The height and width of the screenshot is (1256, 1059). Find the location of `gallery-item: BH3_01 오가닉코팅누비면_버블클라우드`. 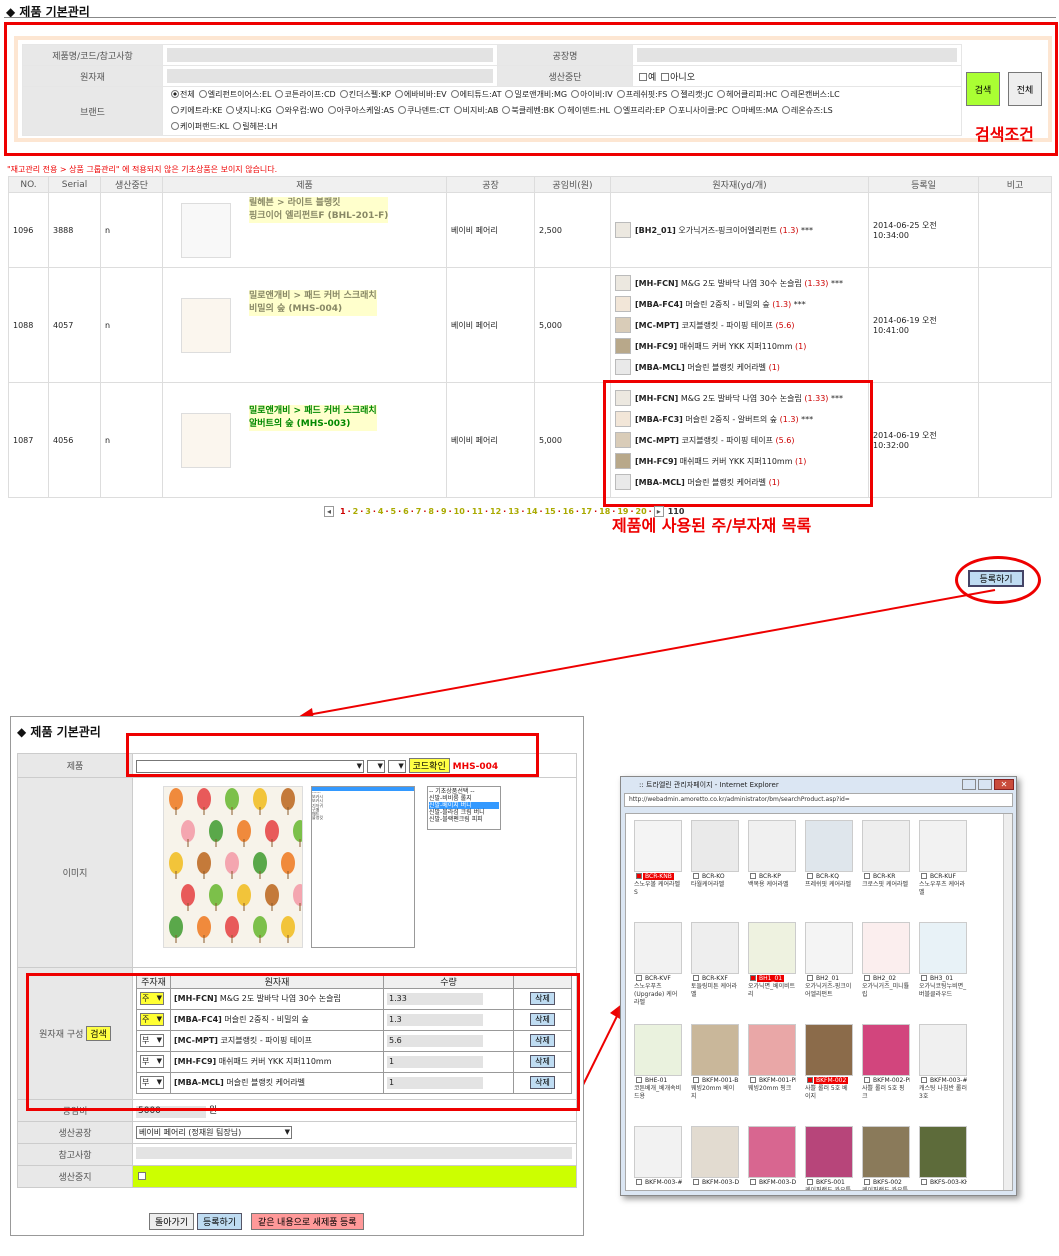

gallery-item: BH3_01 오가닉코팅누비면_버블클라우드 is located at coordinates (943, 960).